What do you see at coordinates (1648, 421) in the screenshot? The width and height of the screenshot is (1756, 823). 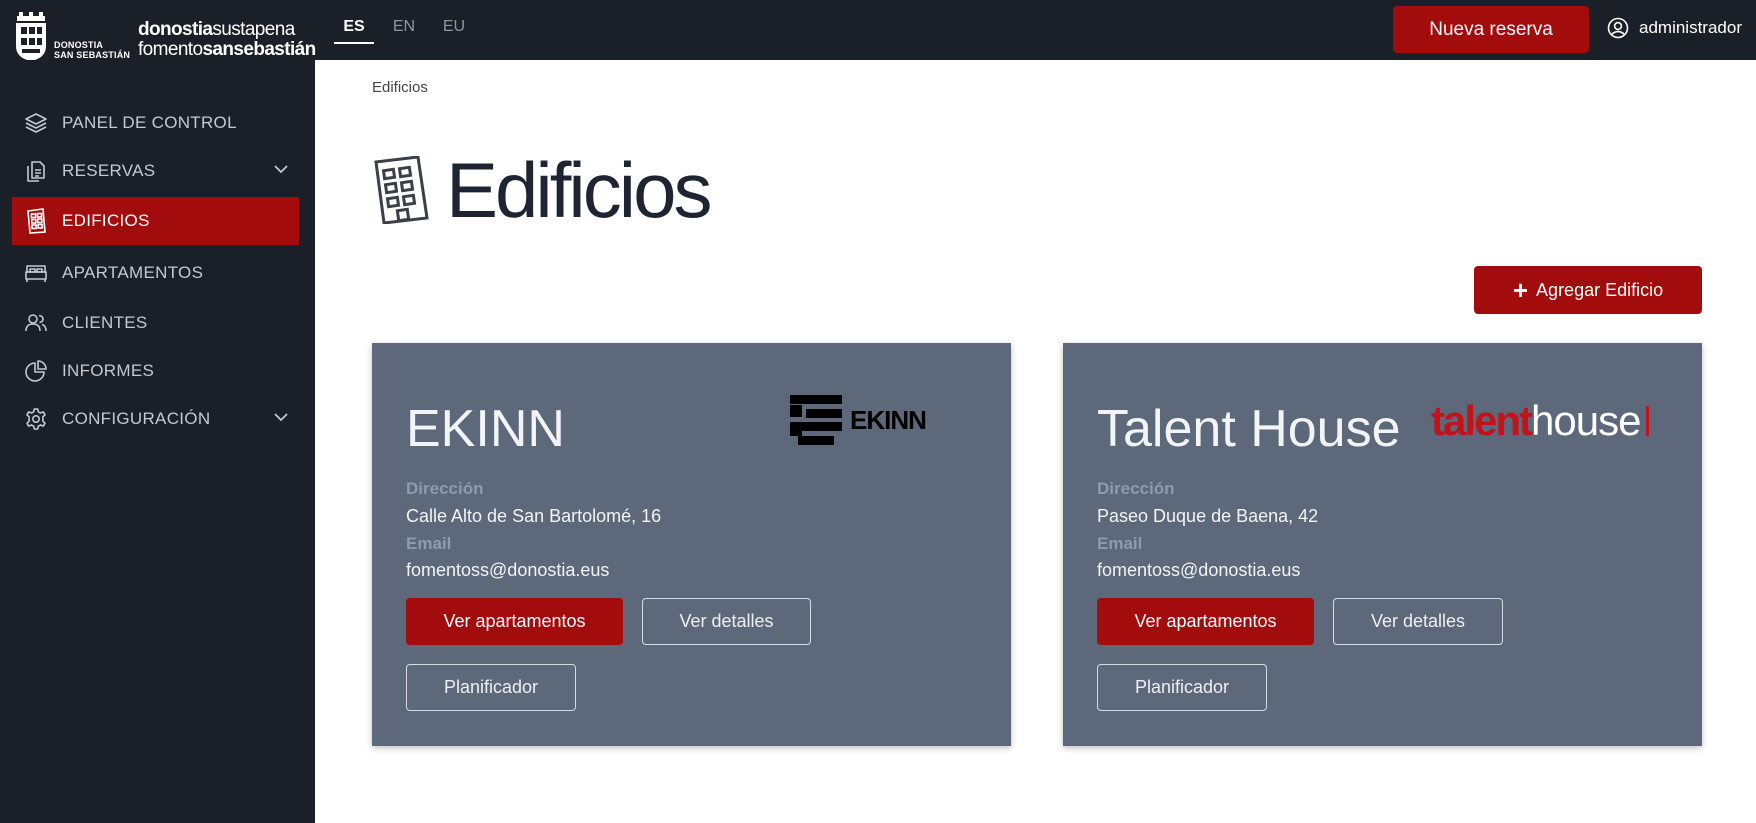 I see `talent-house-logo-bar-icon` at bounding box center [1648, 421].